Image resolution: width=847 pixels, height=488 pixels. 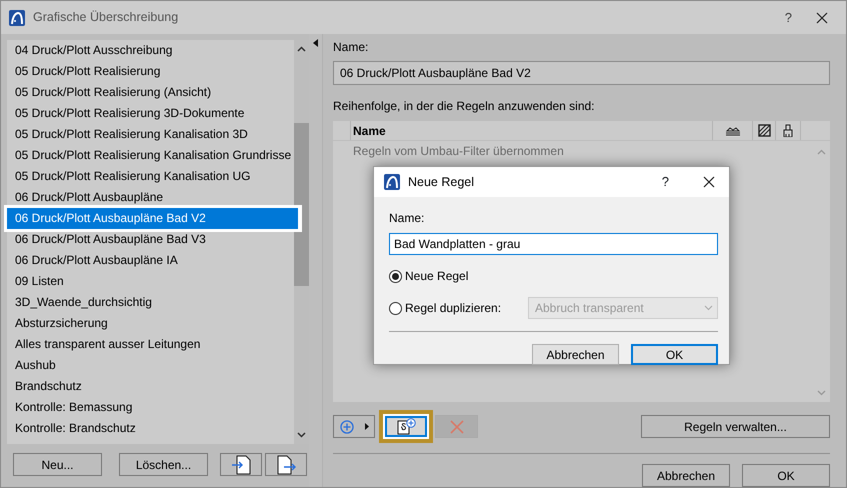 I want to click on add-button, so click(x=354, y=426).